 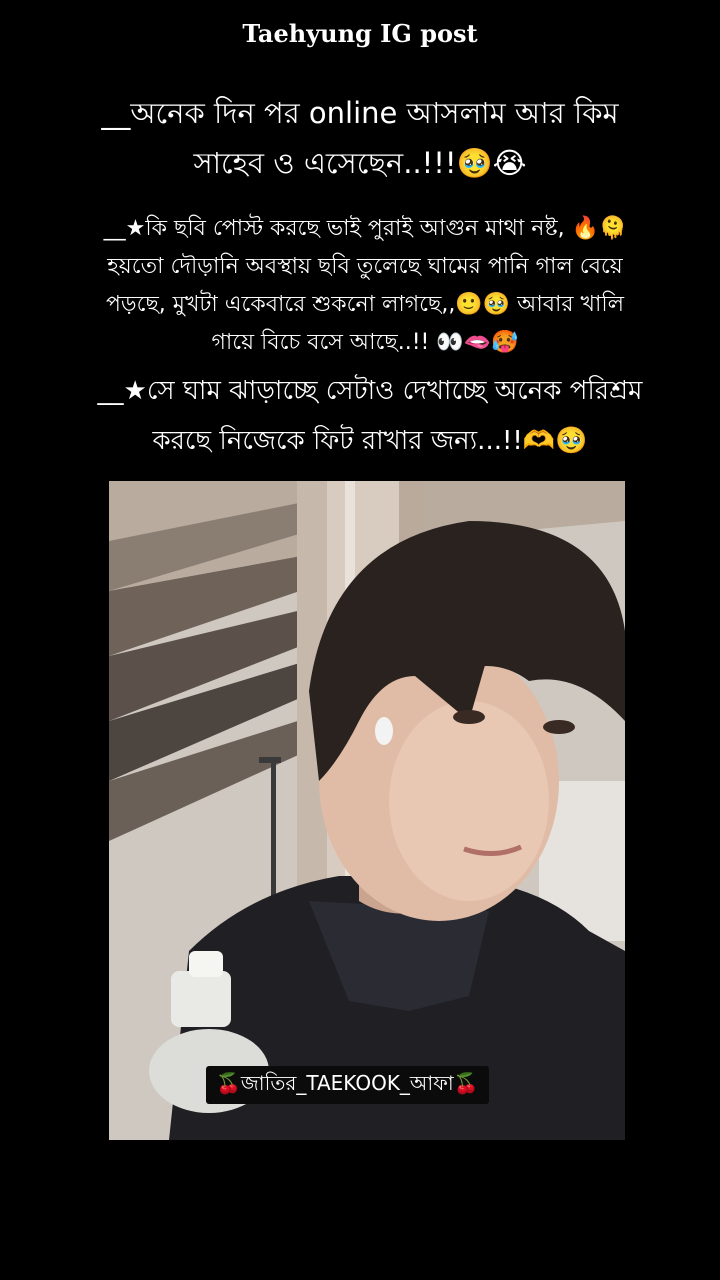 What do you see at coordinates (360, 33) in the screenshot?
I see `page-title: Taehyung IG post` at bounding box center [360, 33].